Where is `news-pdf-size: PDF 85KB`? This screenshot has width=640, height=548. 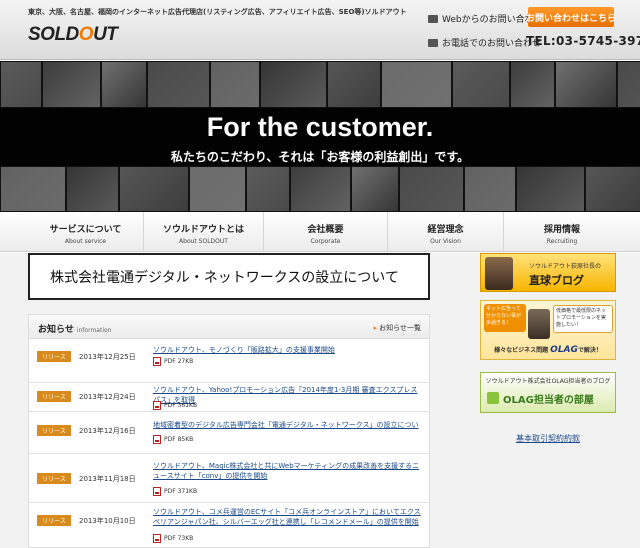 news-pdf-size: PDF 85KB is located at coordinates (179, 439).